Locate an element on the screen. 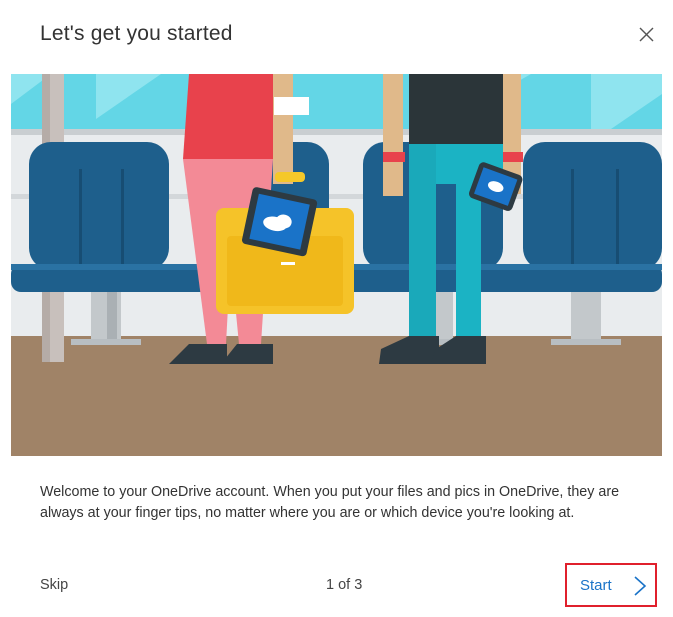 This screenshot has width=673, height=617. close-icon is located at coordinates (646, 34).